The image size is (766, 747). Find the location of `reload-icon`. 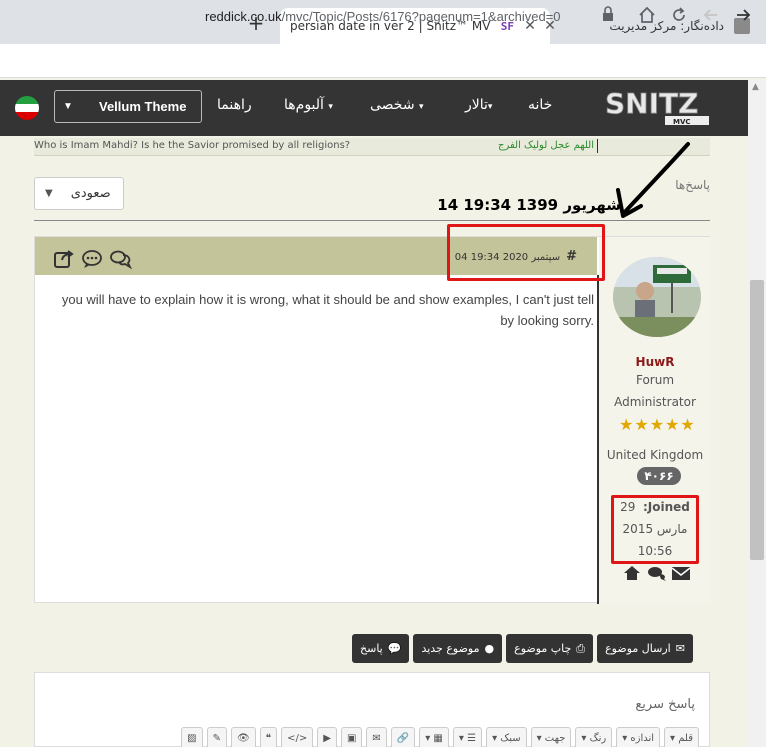

reload-icon is located at coordinates (679, 17).